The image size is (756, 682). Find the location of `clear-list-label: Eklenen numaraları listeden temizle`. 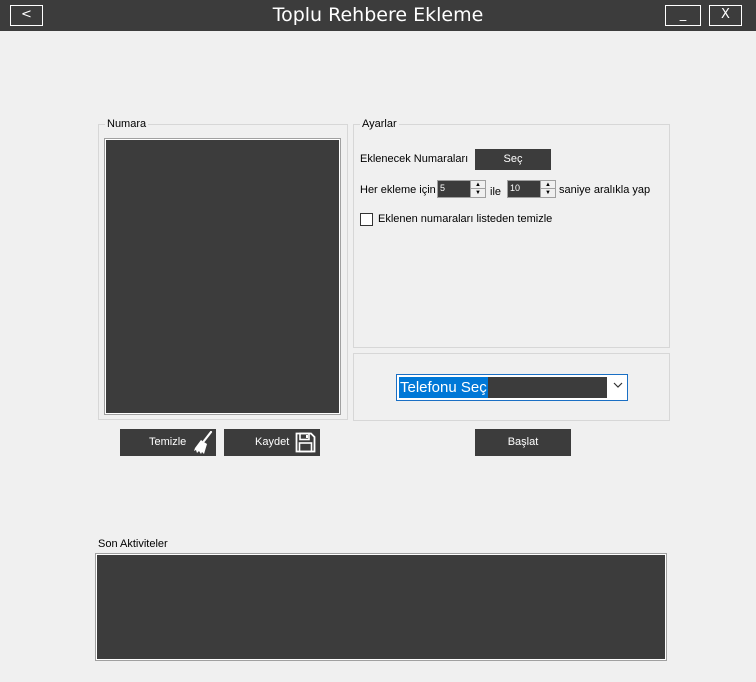

clear-list-label: Eklenen numaraları listeden temizle is located at coordinates (465, 219).